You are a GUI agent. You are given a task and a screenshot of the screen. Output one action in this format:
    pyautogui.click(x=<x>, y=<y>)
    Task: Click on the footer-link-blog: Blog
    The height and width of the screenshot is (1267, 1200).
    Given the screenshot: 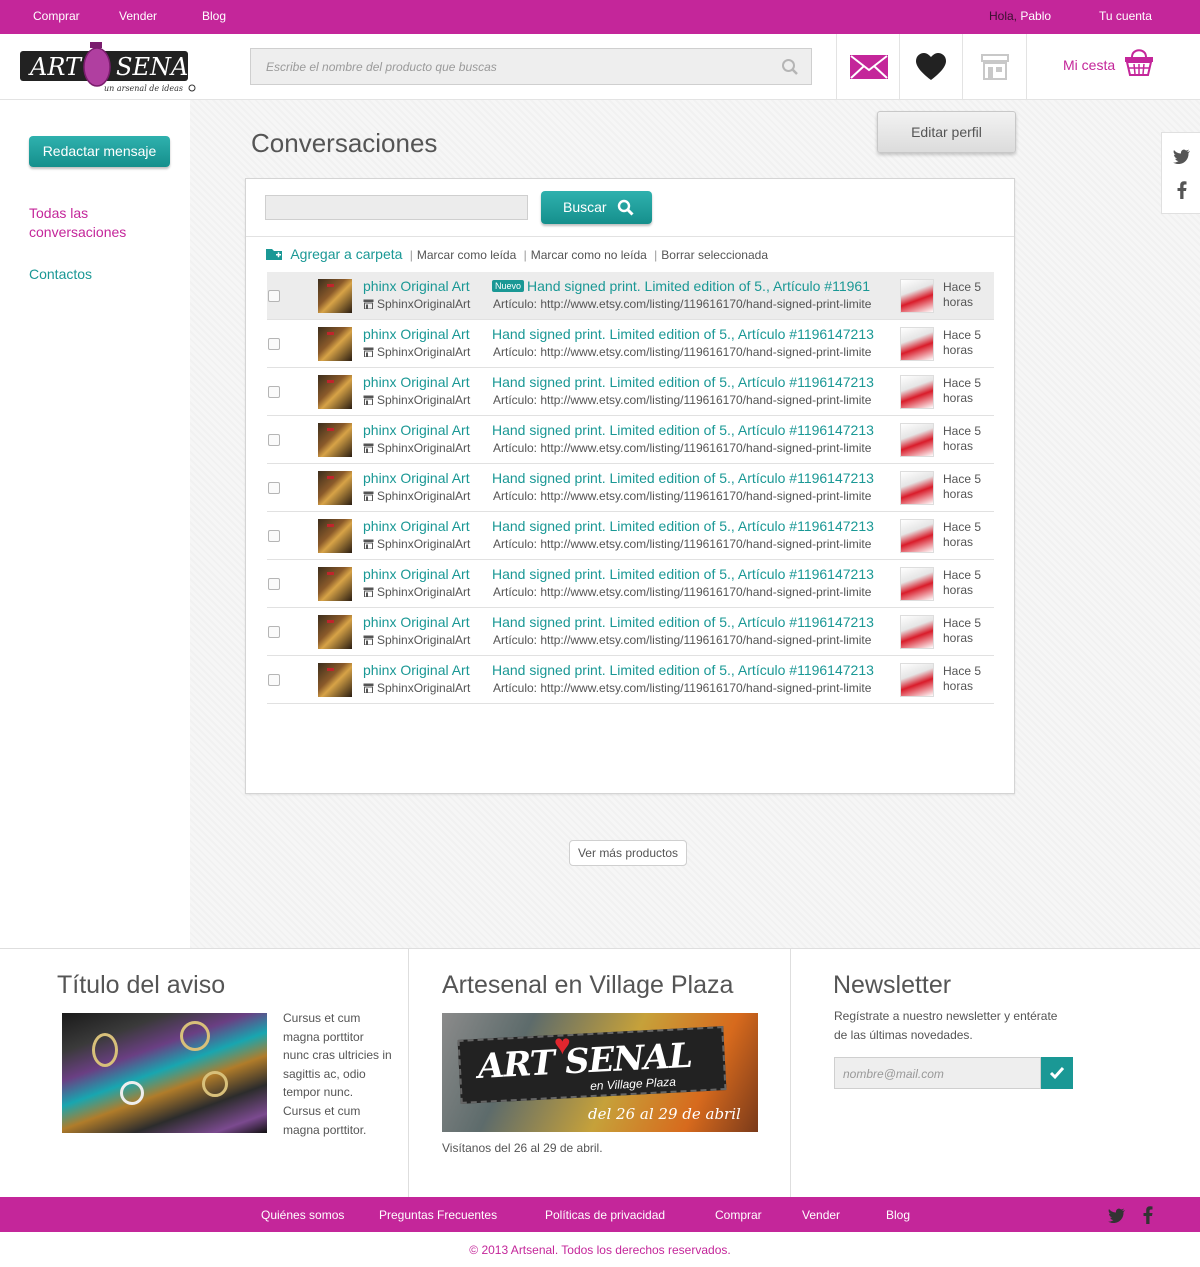 What is the action you would take?
    pyautogui.click(x=898, y=1215)
    